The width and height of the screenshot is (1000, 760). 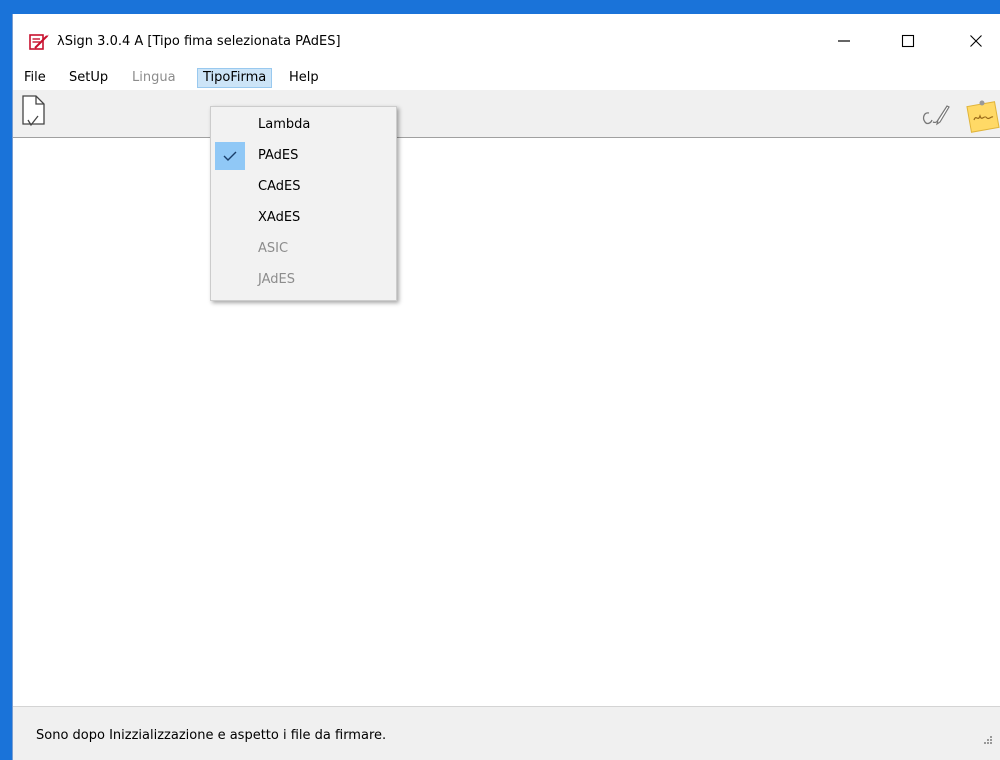 What do you see at coordinates (936, 117) in the screenshot?
I see `signature-pen-icon` at bounding box center [936, 117].